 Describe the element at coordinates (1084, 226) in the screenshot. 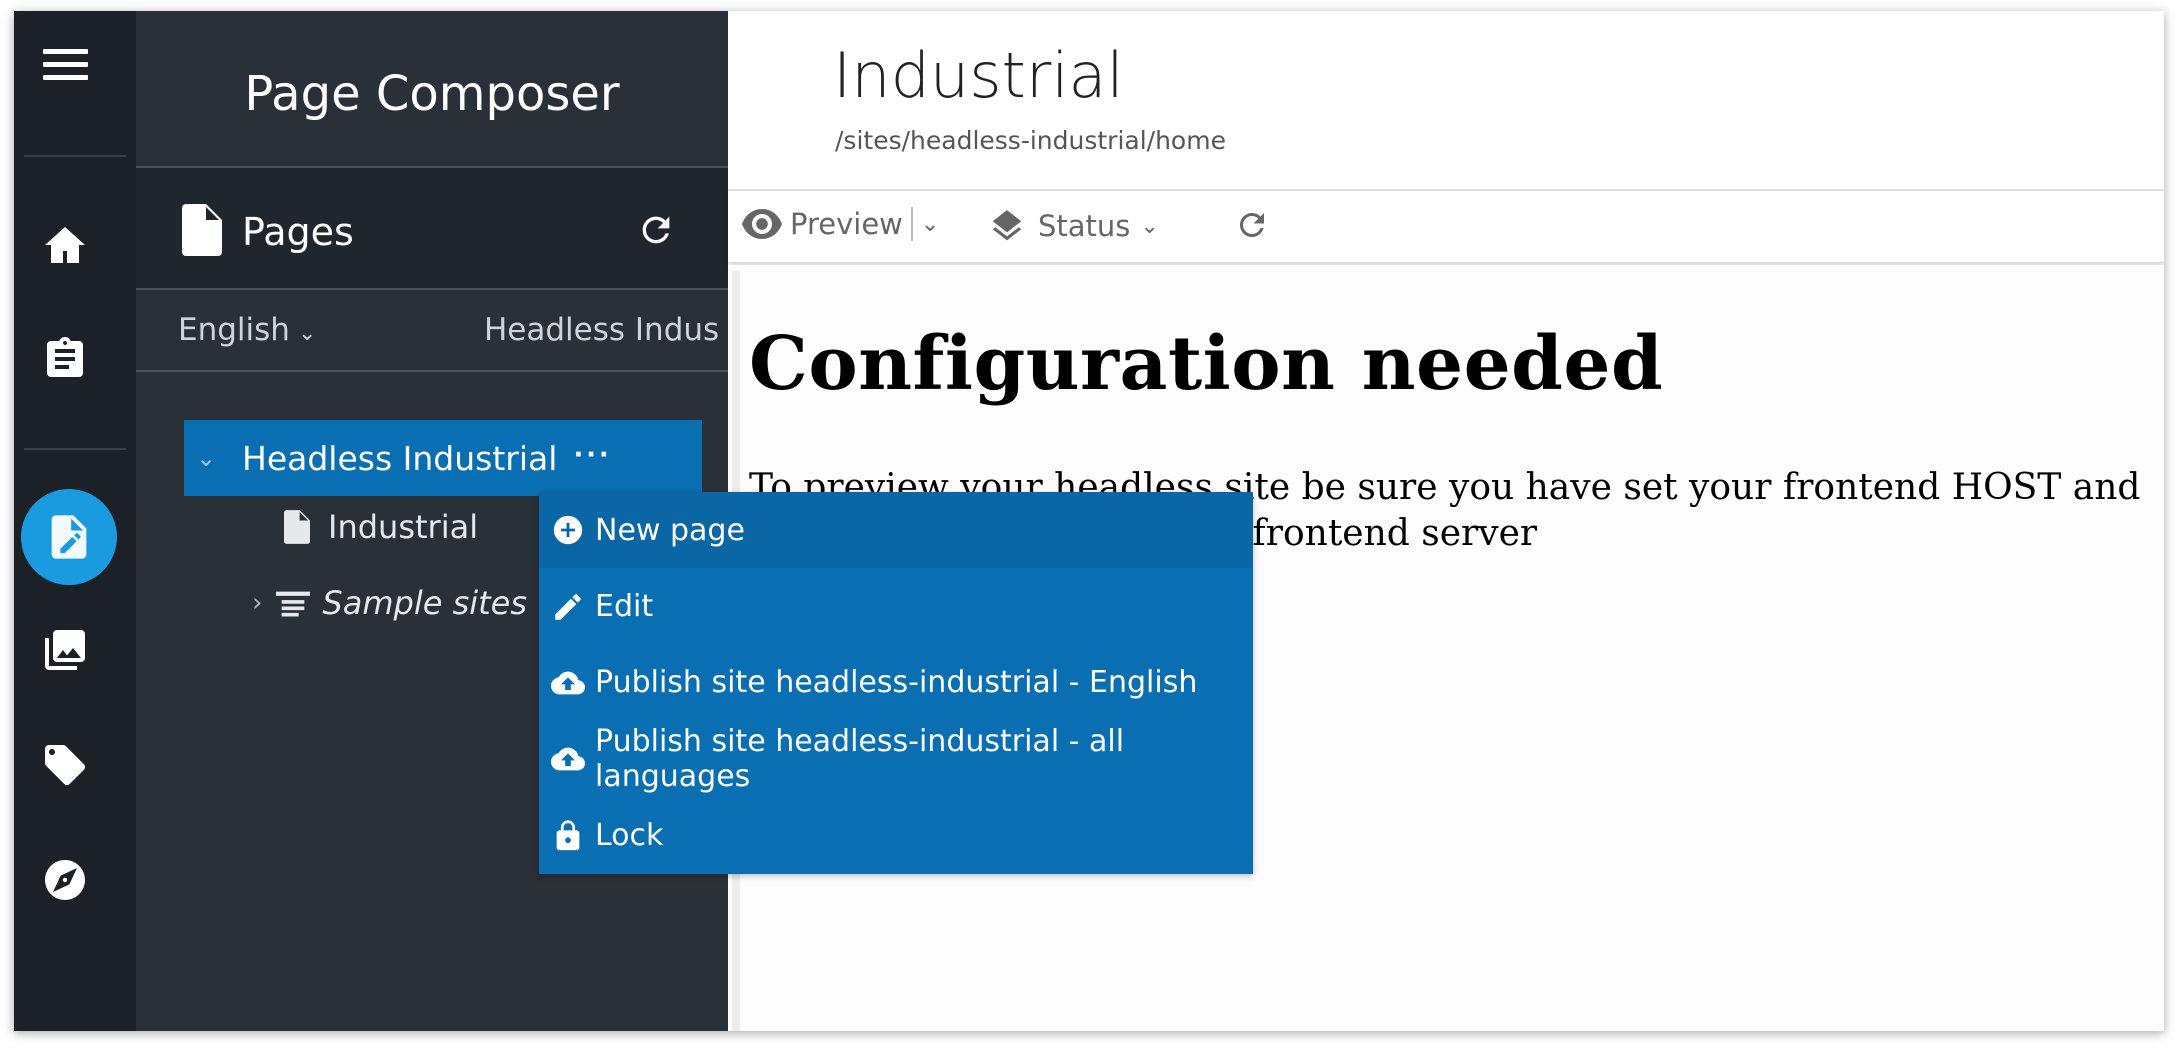

I see `status-label: Status` at that location.